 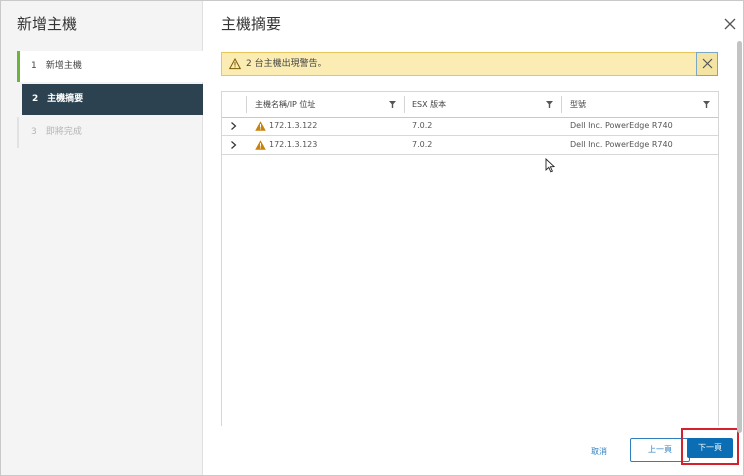 What do you see at coordinates (470, 105) in the screenshot?
I see `grid-header: 主機名稱/IP 位址 ESX 版本 型號` at bounding box center [470, 105].